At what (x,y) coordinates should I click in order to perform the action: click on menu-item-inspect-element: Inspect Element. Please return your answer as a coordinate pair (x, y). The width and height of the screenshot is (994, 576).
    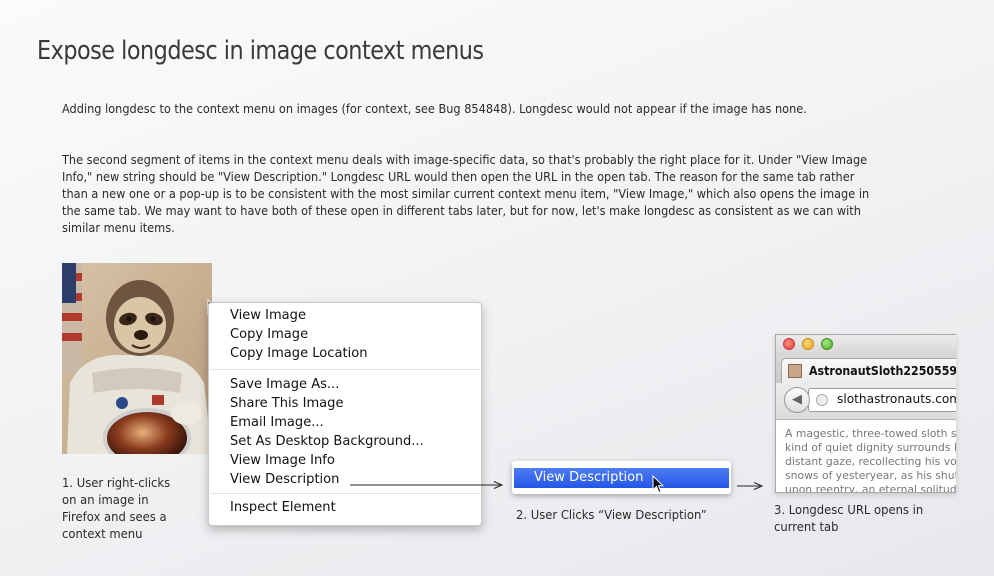
    Looking at the image, I should click on (283, 507).